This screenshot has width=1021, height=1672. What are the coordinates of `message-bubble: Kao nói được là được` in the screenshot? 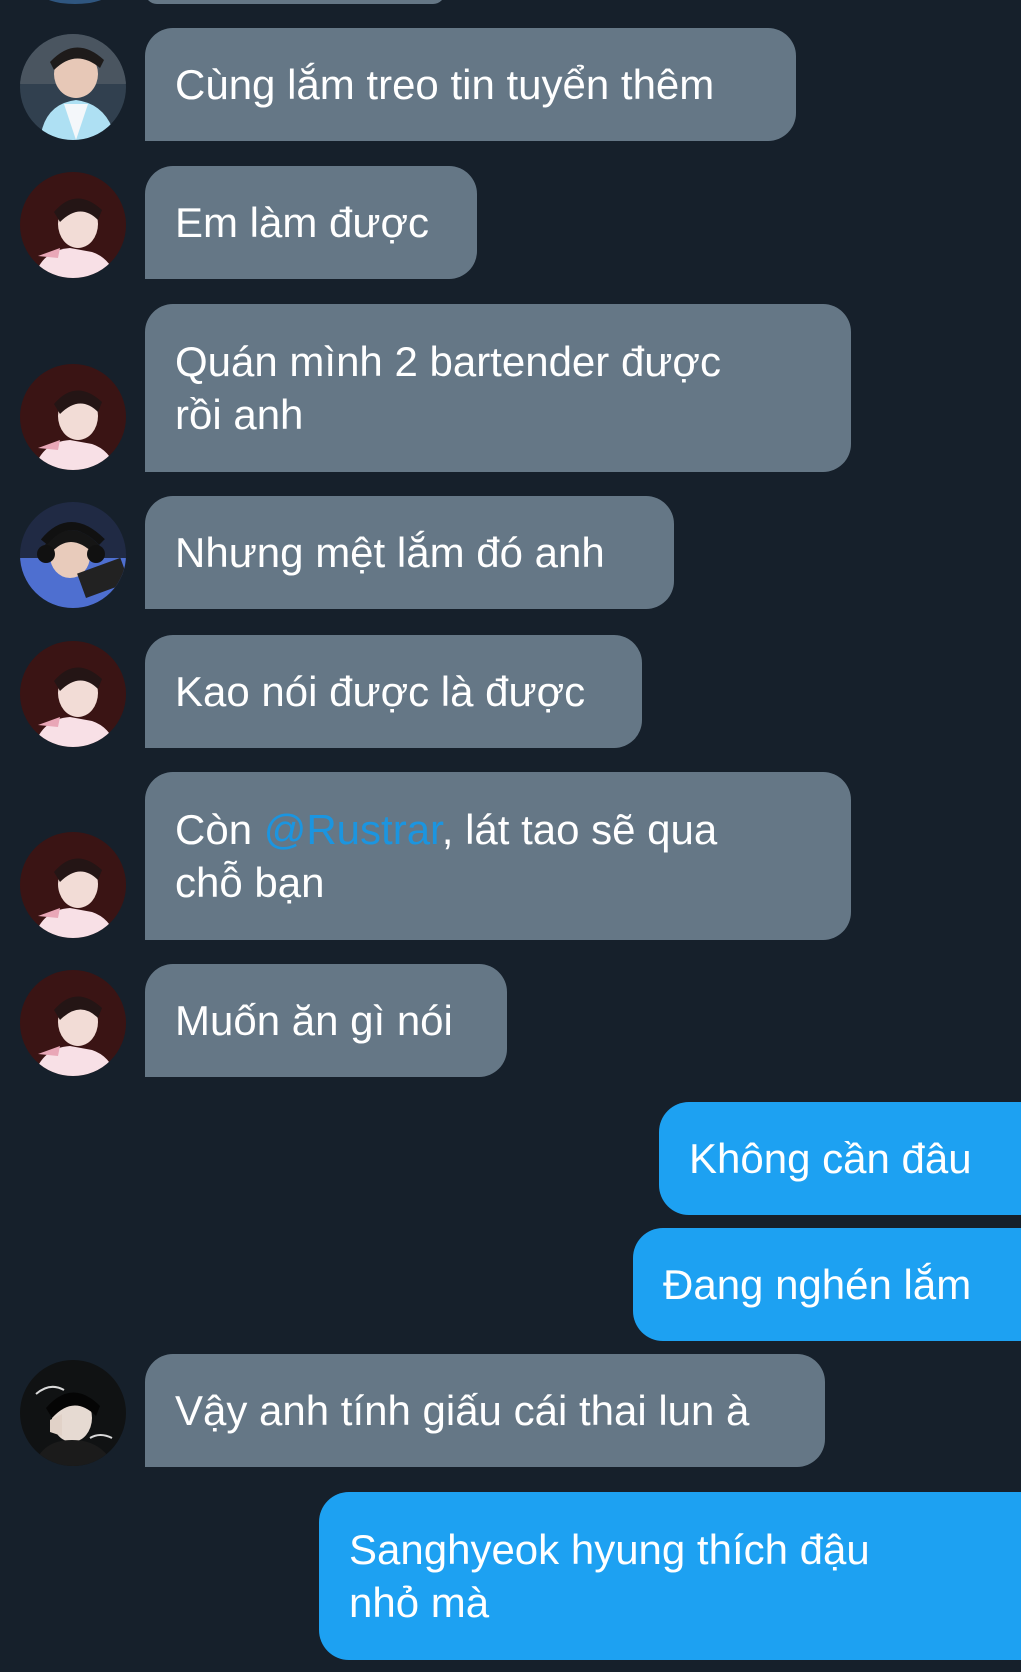 It's located at (393, 691).